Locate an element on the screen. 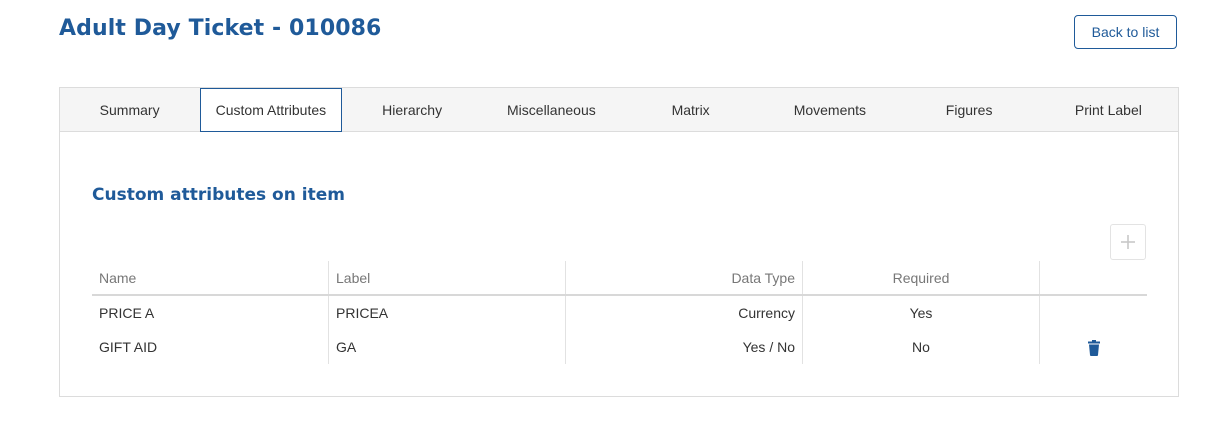 Image resolution: width=1218 pixels, height=441 pixels. column-header-data-type: Data Type is located at coordinates (684, 278).